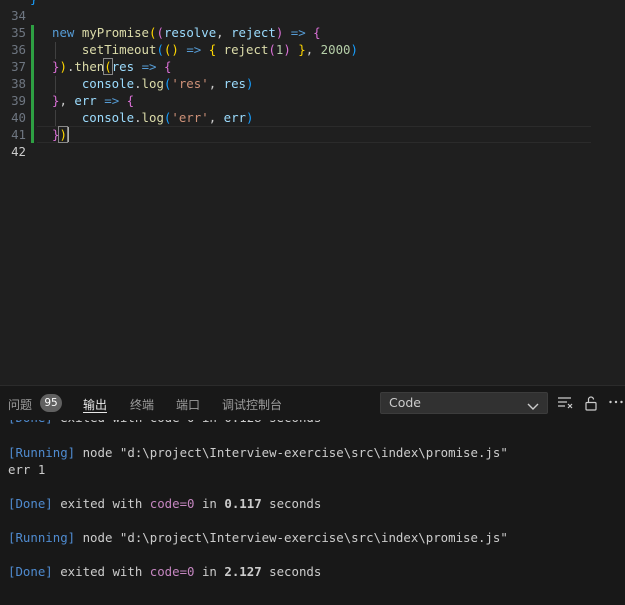  Describe the element at coordinates (33, 3) in the screenshot. I see `code-text: }` at that location.